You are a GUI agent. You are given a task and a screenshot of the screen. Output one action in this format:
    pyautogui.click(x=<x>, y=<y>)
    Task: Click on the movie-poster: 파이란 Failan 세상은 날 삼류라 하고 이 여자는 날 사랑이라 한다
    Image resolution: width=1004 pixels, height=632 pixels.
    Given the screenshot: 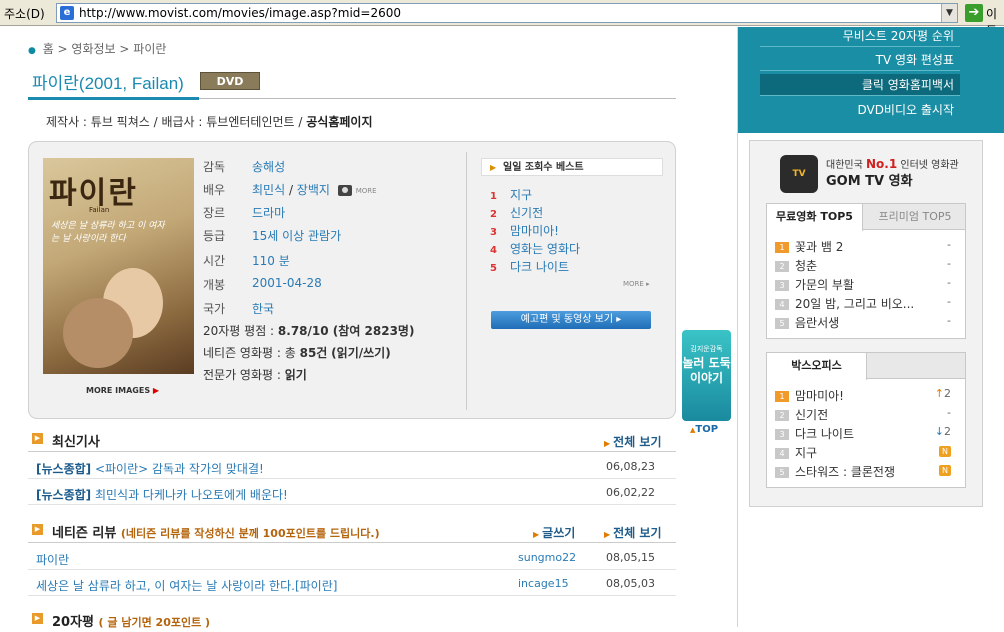 What is the action you would take?
    pyautogui.click(x=118, y=266)
    